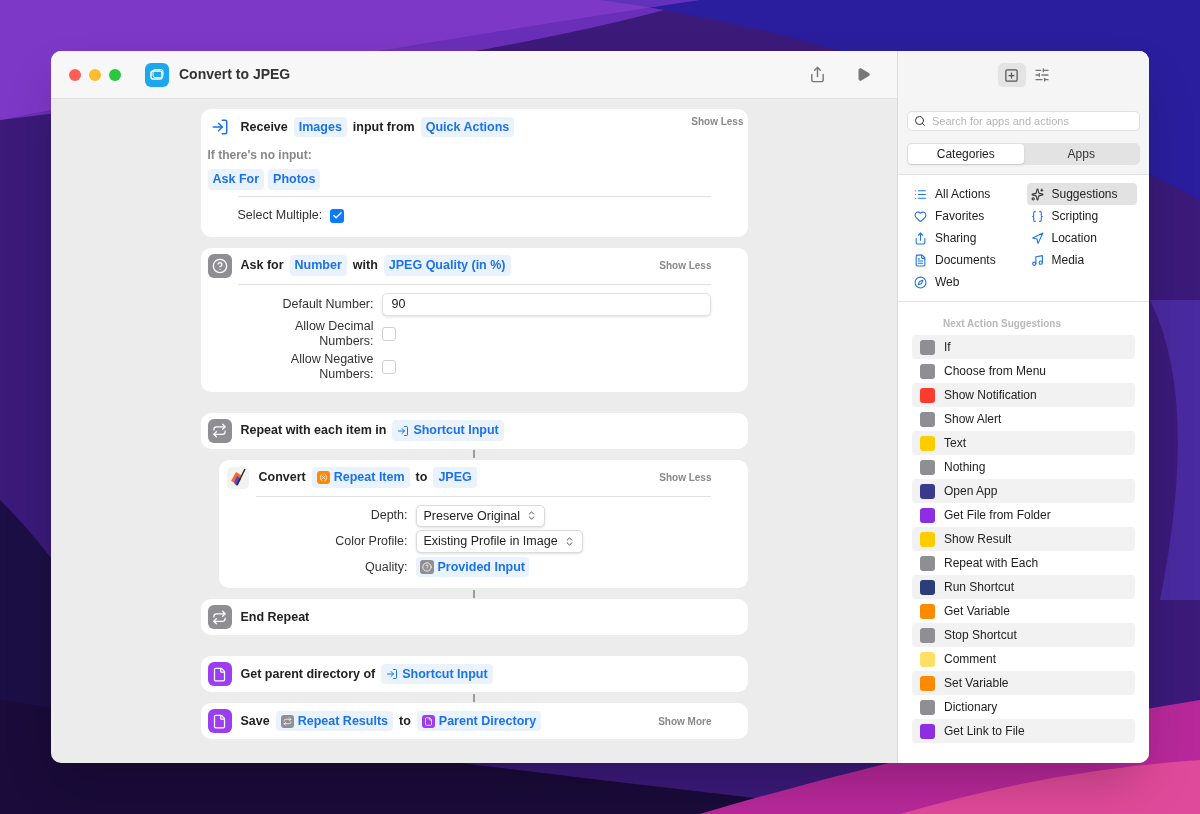 The width and height of the screenshot is (1200, 814). What do you see at coordinates (1023, 587) in the screenshot?
I see `suggestion-item: Run Shortcut` at bounding box center [1023, 587].